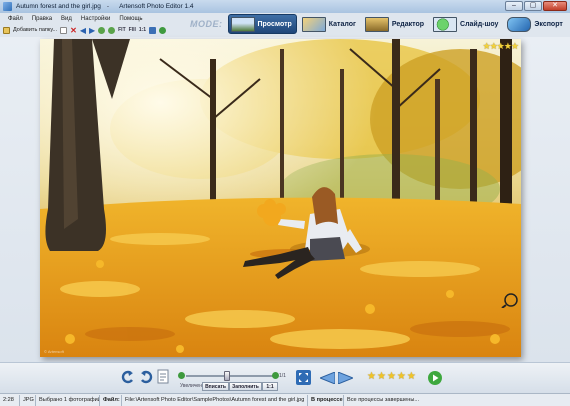  I want to click on properties-icon, so click(163, 376).